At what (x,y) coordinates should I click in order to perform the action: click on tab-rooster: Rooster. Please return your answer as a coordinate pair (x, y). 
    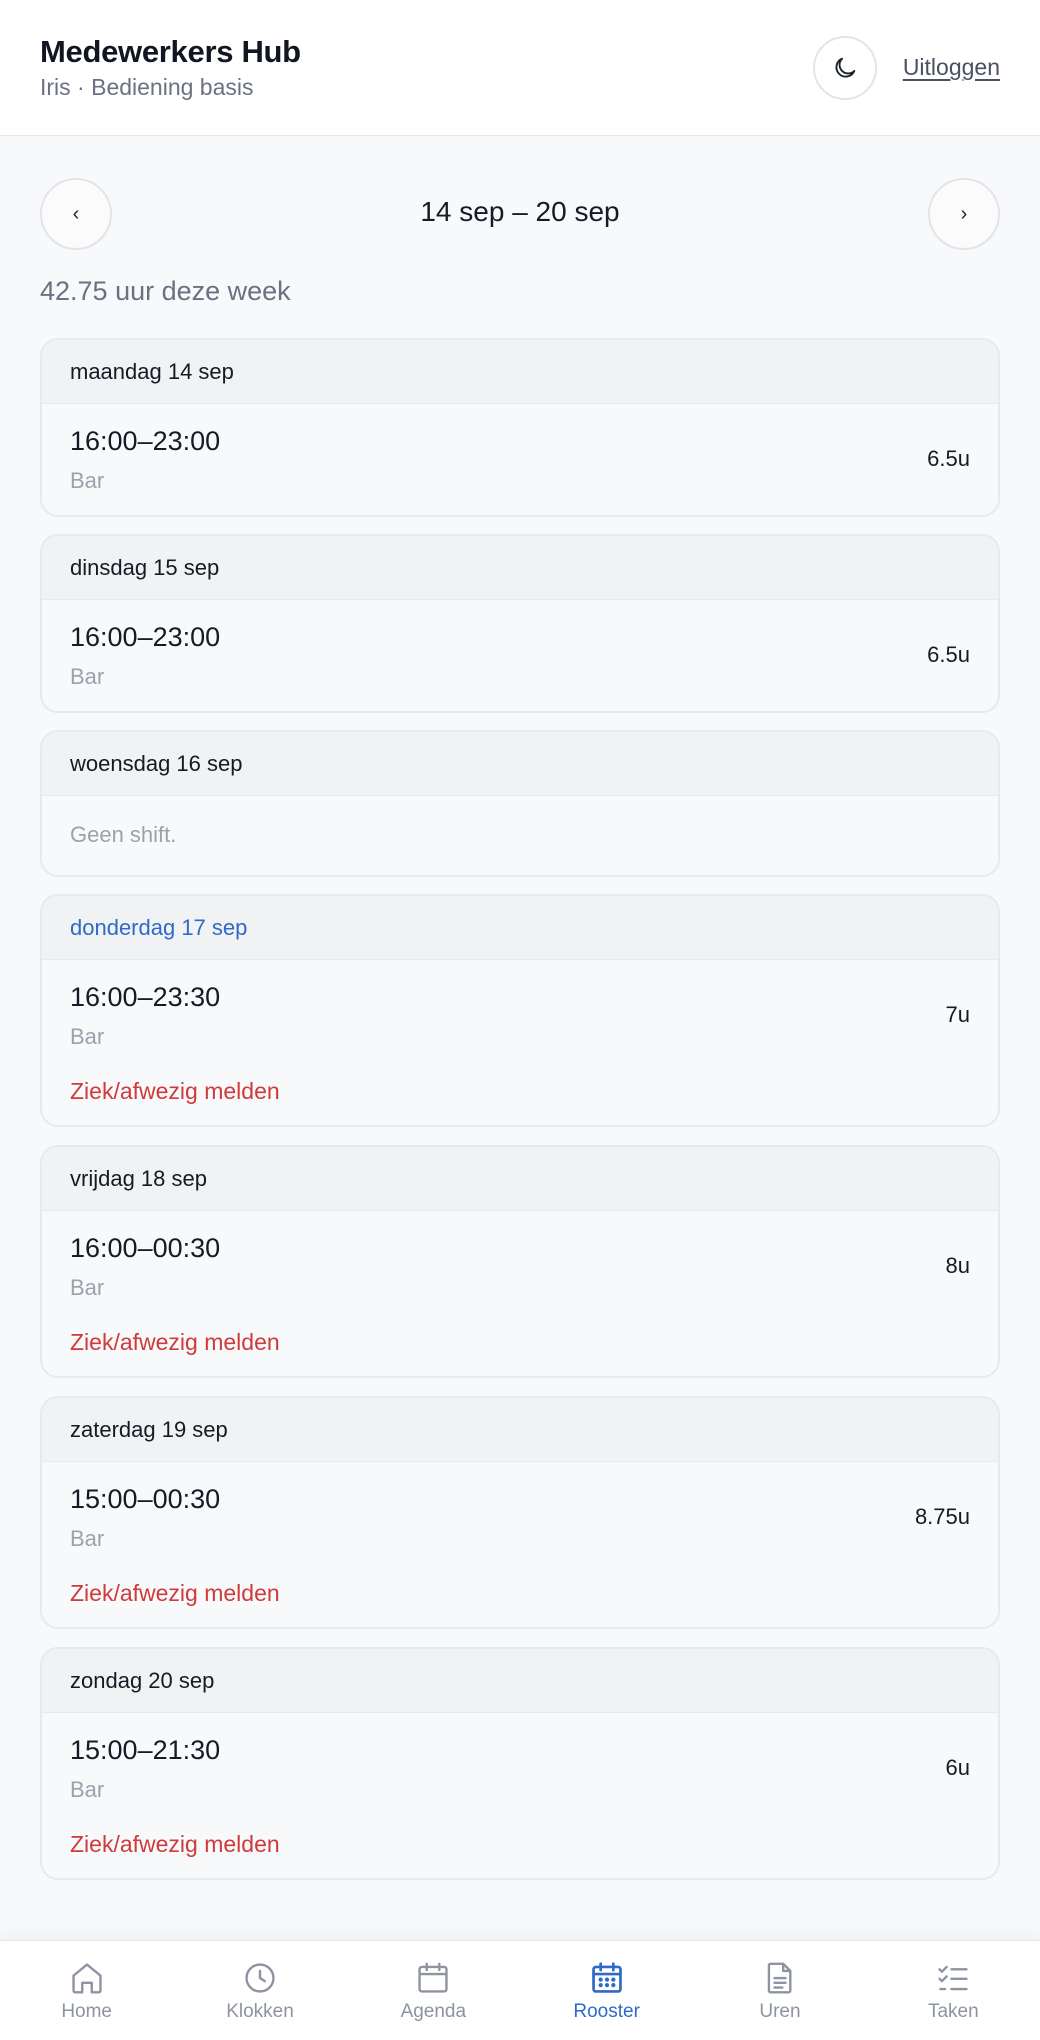
    Looking at the image, I should click on (606, 1990).